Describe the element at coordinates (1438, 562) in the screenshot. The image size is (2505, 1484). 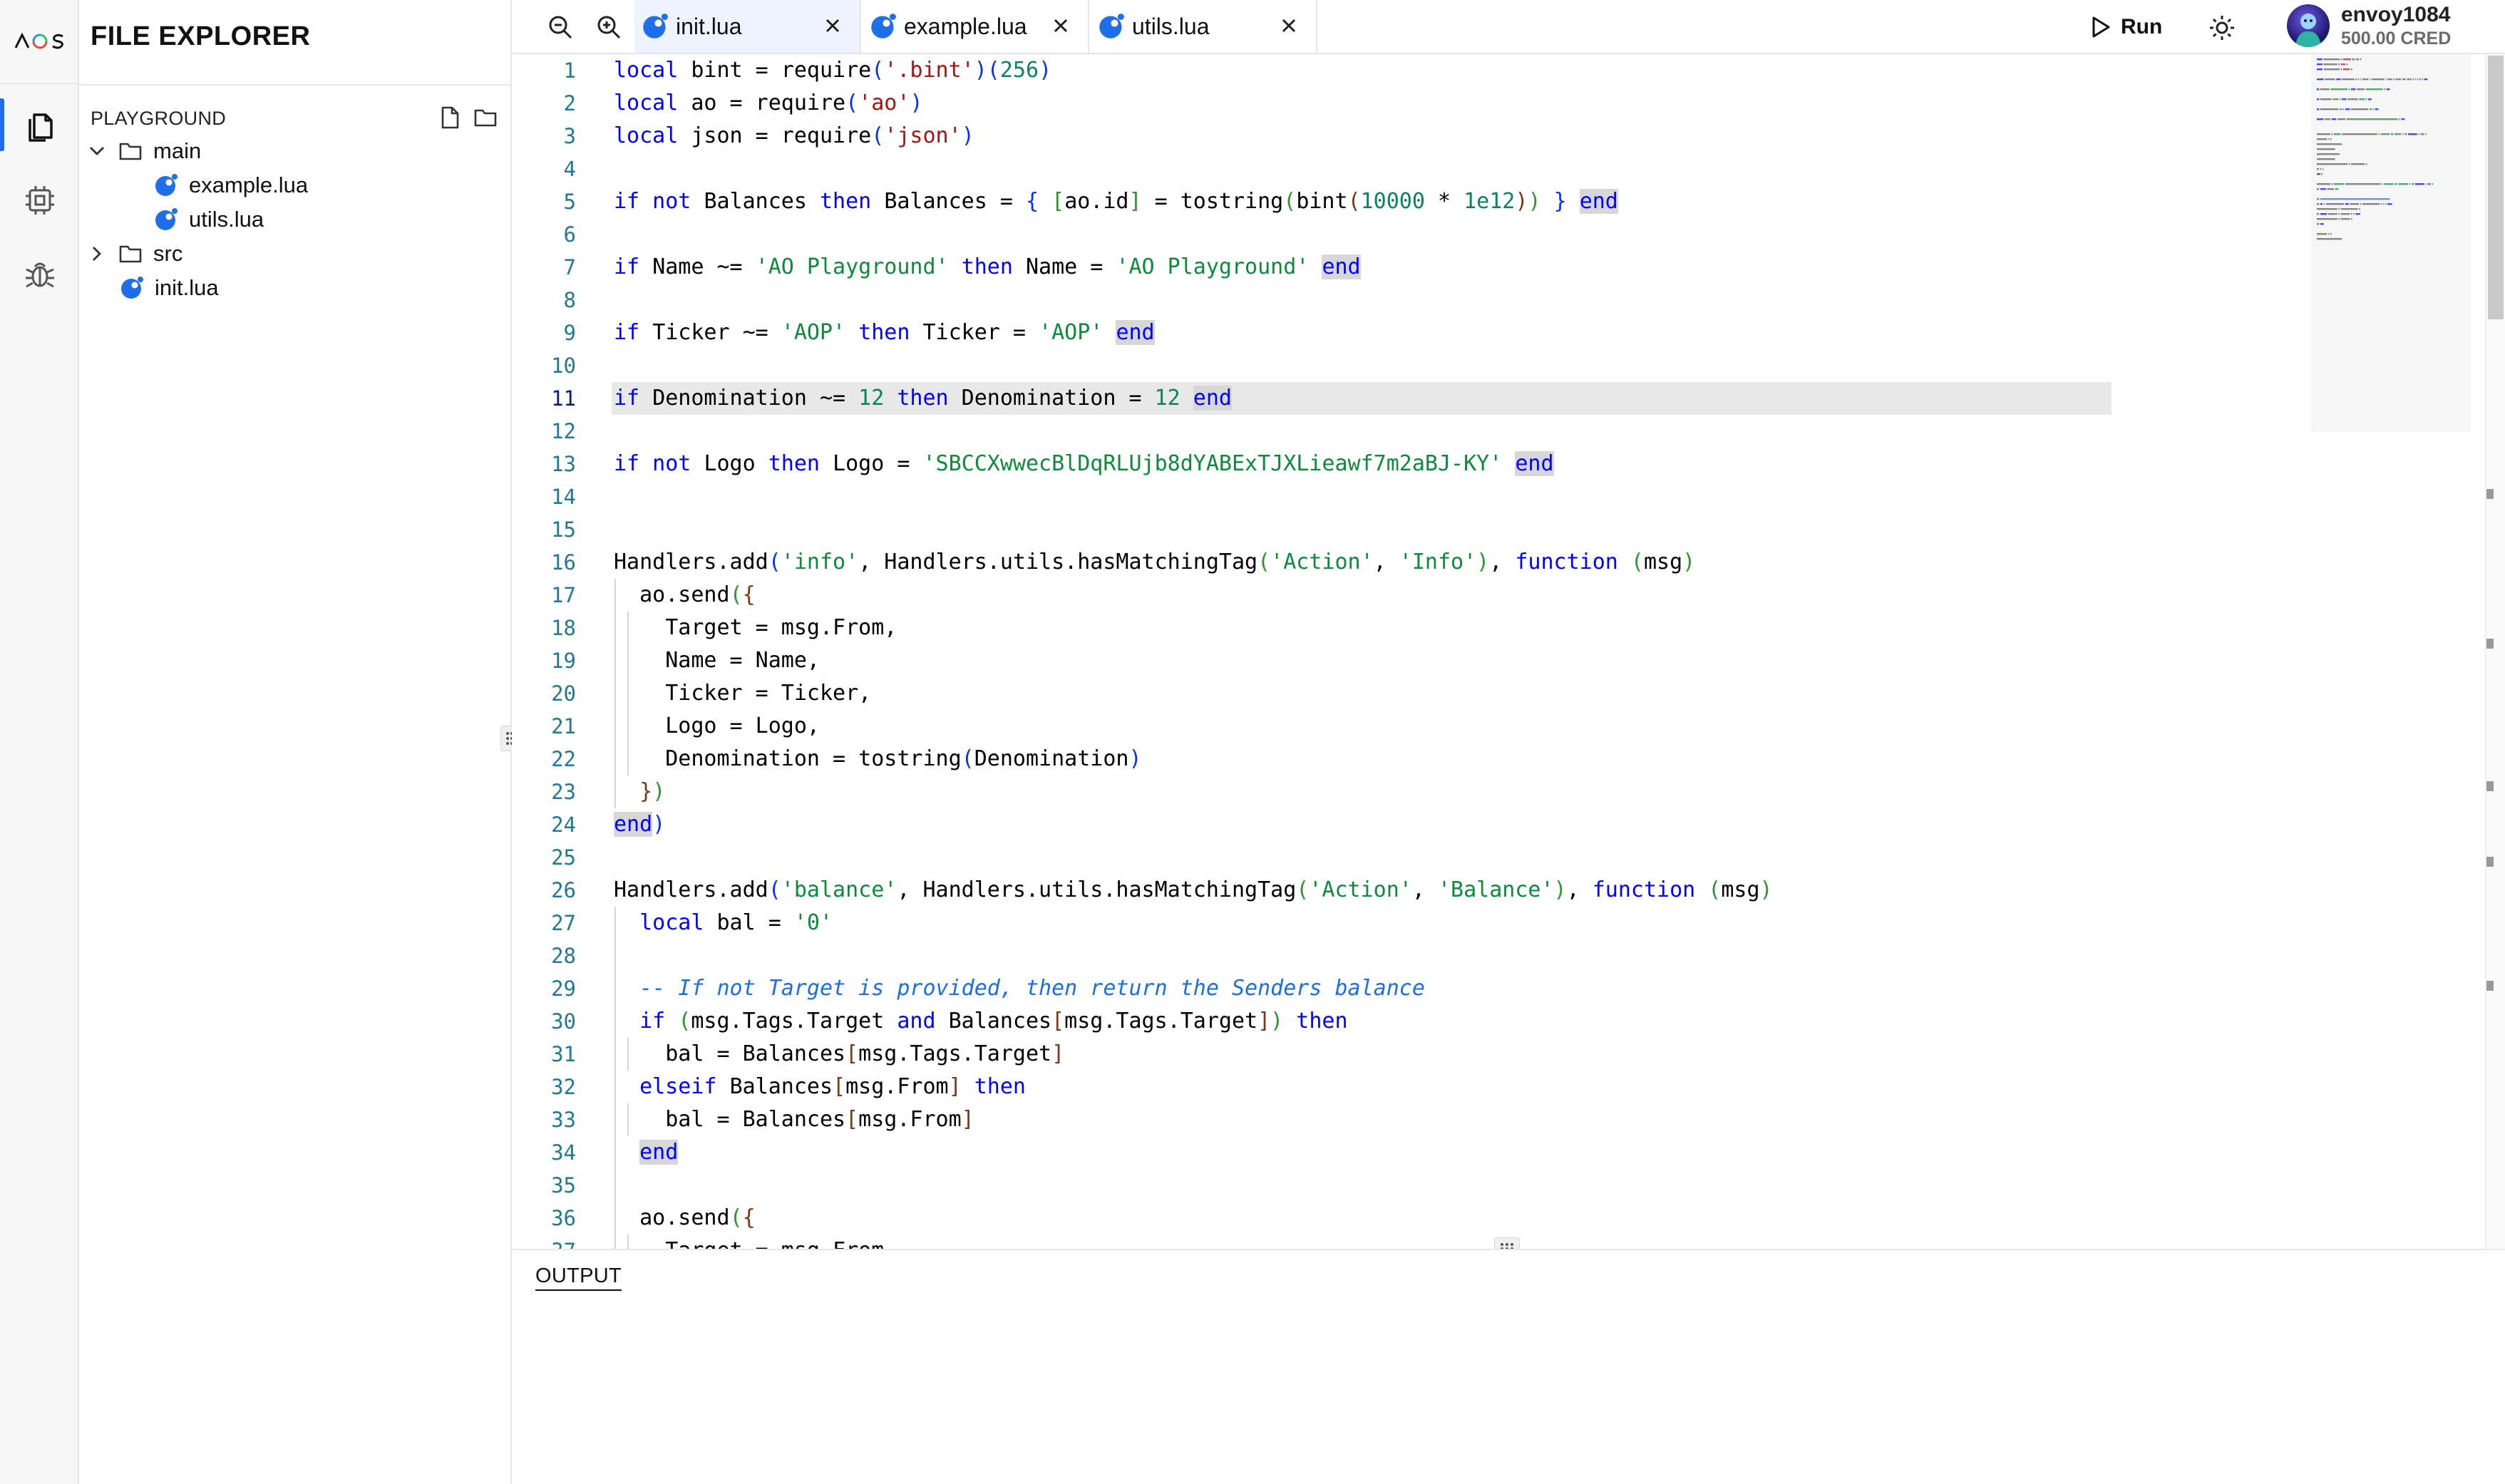
I see `code-token: 'Info'` at that location.